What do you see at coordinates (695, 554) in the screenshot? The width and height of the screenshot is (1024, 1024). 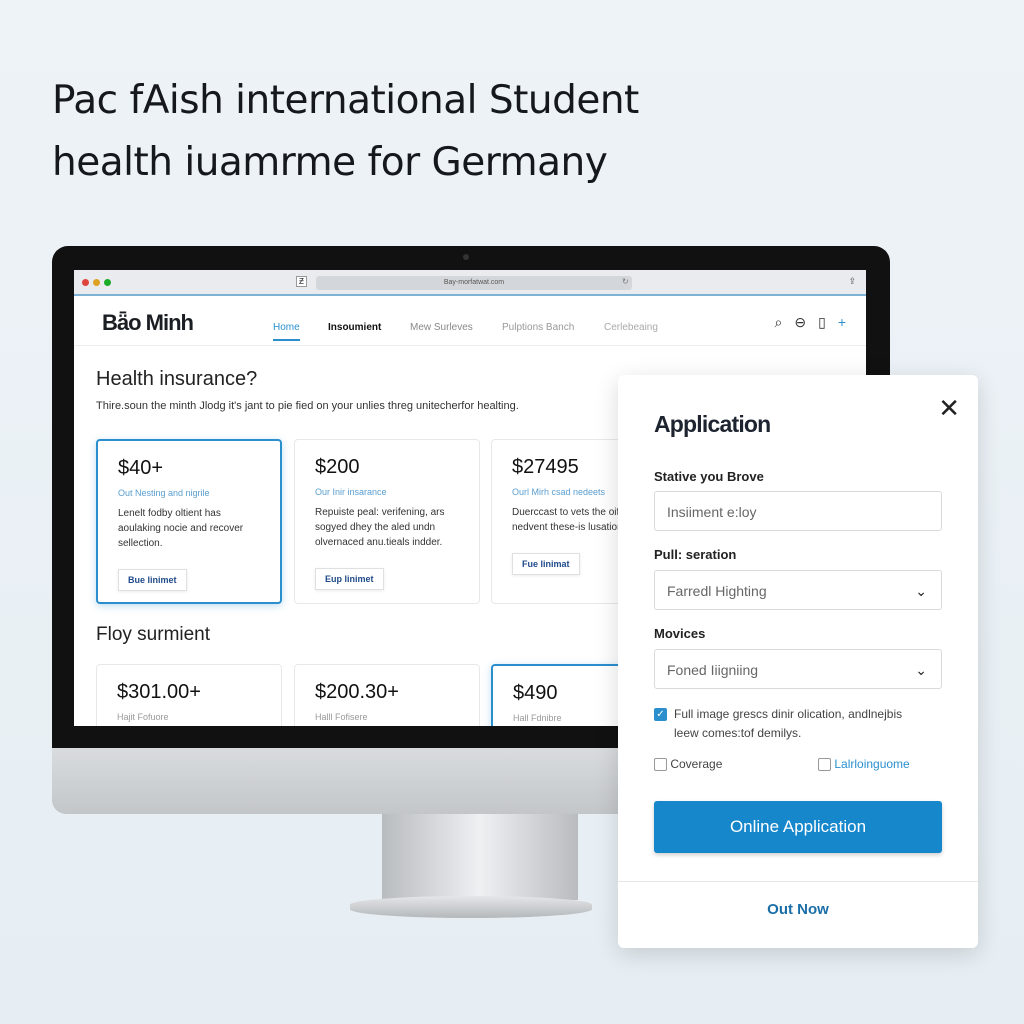 I see `field2-label: Pull: seration` at bounding box center [695, 554].